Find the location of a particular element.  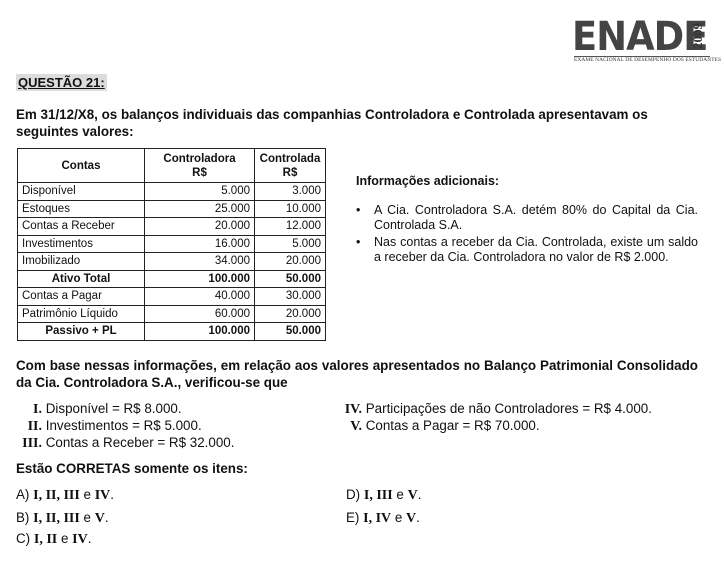

cell-controladora: 34.000 is located at coordinates (199, 261).